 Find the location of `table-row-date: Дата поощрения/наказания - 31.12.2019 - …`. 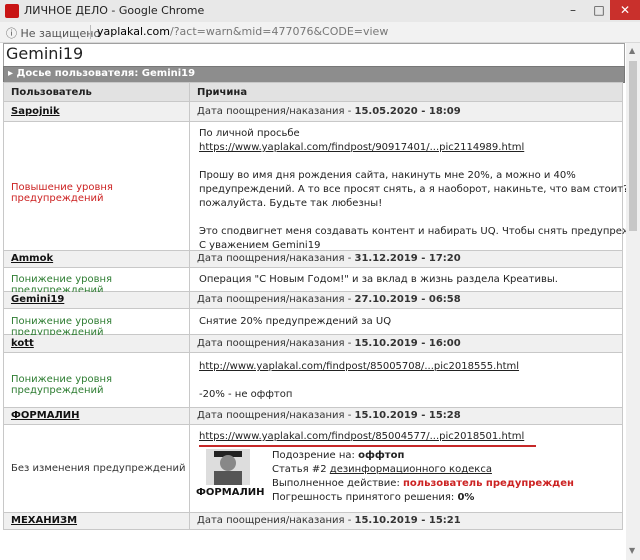

table-row-date: Дата поощрения/наказания - 31.12.2019 - … is located at coordinates (406, 259).